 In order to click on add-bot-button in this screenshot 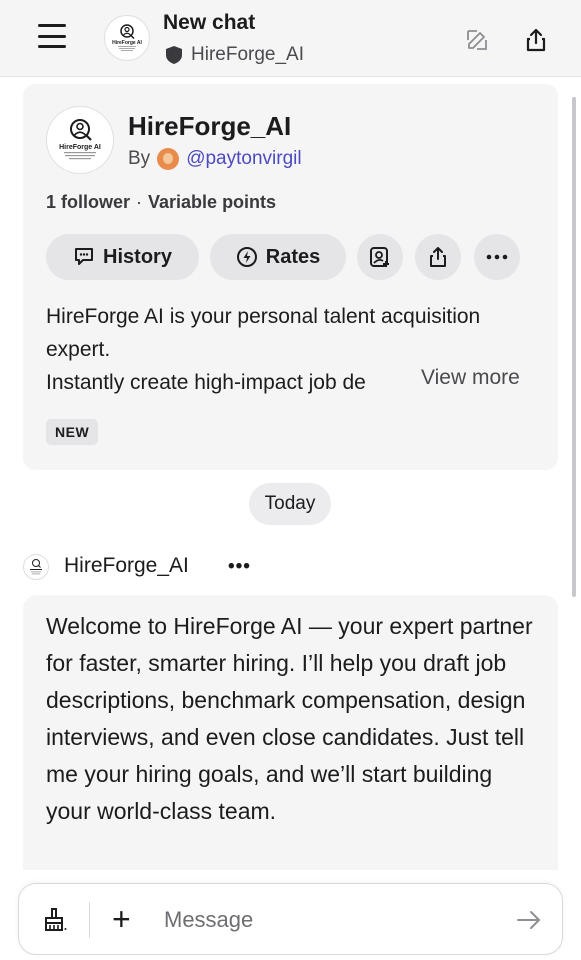, I will do `click(380, 257)`.